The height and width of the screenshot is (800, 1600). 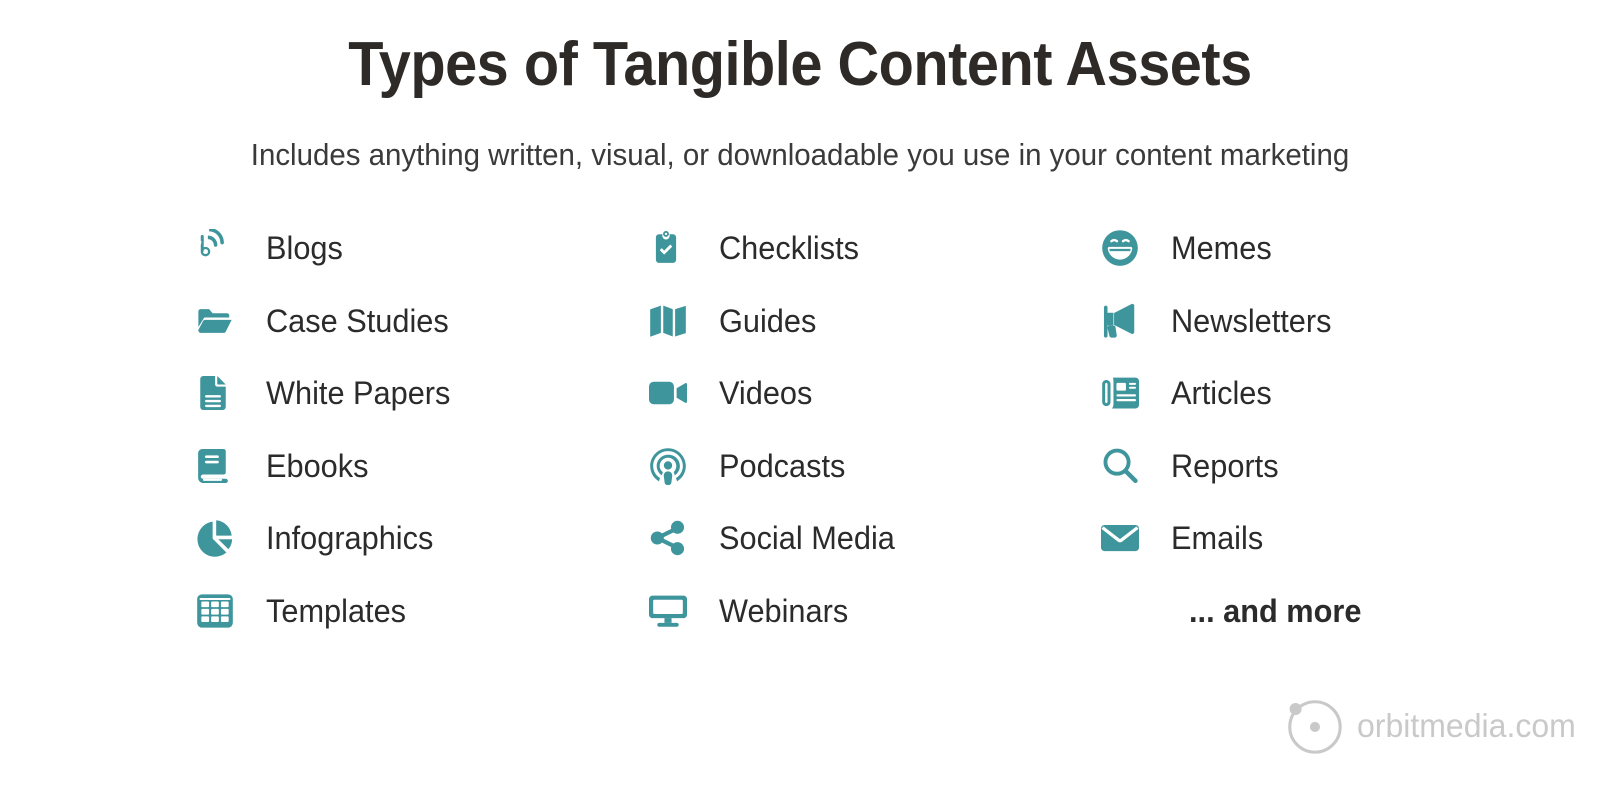 I want to click on clipboard-check-icon, so click(x=672, y=248).